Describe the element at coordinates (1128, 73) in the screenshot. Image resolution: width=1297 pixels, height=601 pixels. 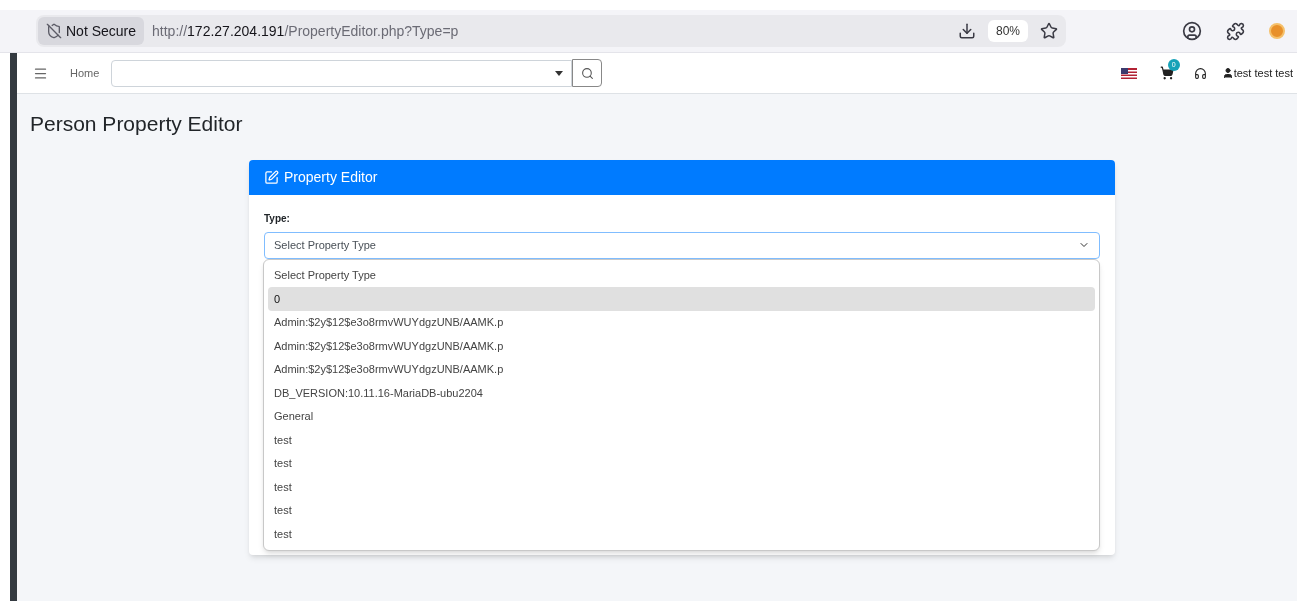
I see `flag-icon` at that location.